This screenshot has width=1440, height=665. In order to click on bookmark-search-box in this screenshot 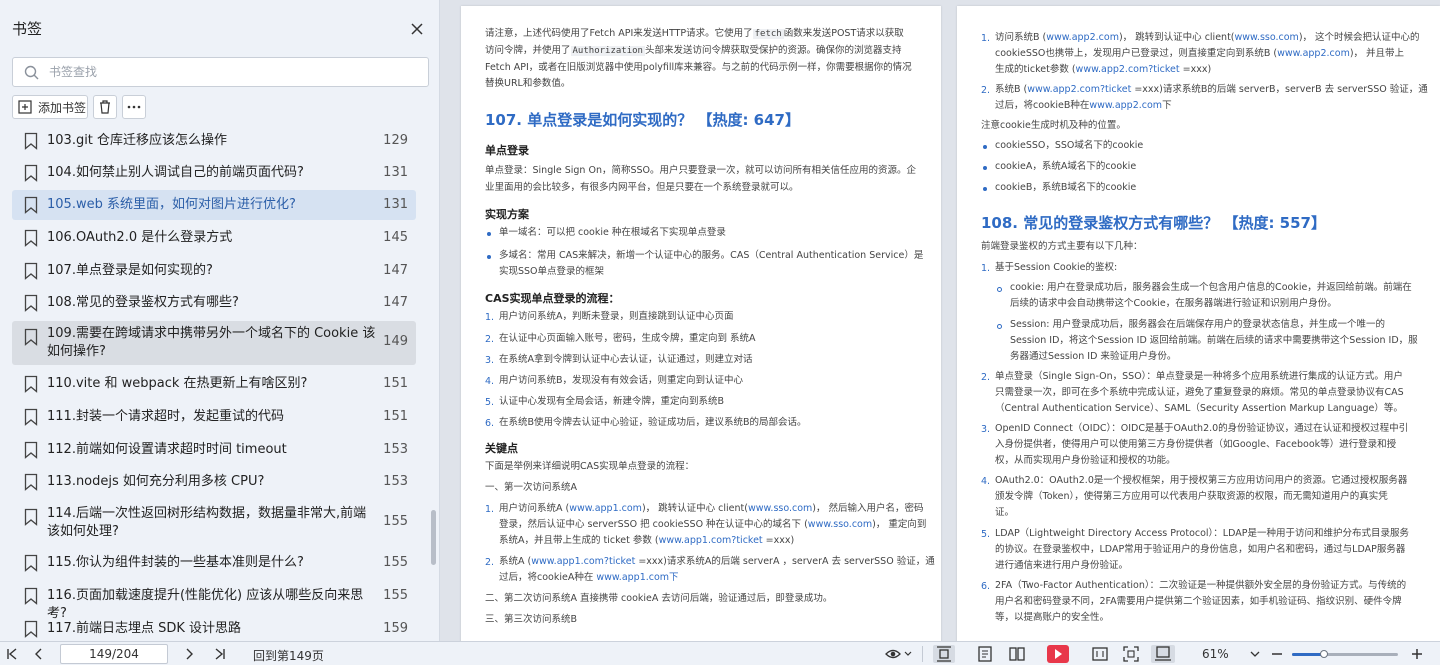, I will do `click(220, 72)`.